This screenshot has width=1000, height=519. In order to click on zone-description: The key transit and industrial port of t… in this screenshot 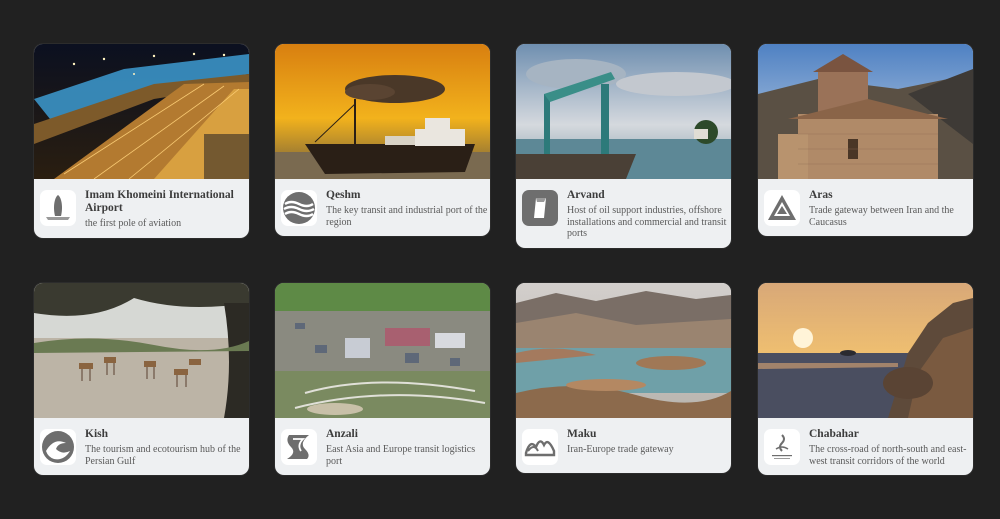, I will do `click(407, 216)`.